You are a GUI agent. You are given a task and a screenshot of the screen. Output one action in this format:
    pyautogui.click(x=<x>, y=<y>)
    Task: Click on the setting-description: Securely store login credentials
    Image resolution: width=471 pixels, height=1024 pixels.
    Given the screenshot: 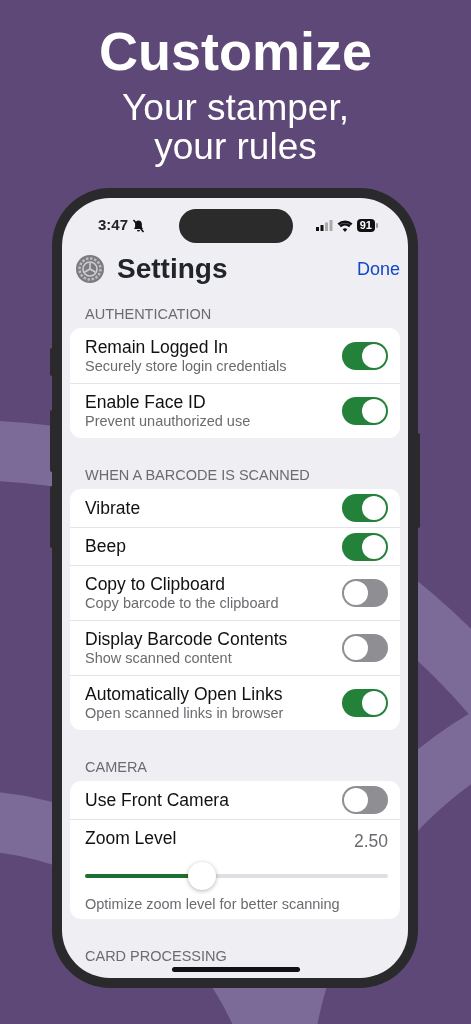 What is the action you would take?
    pyautogui.click(x=186, y=366)
    